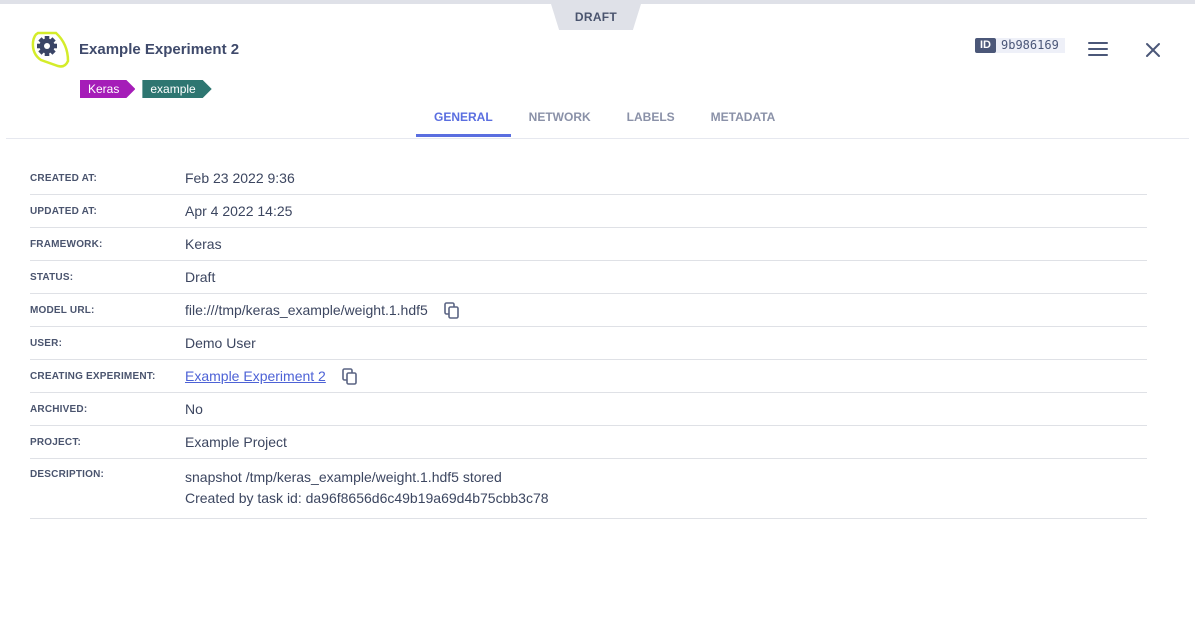 This screenshot has width=1195, height=621. Describe the element at coordinates (239, 211) in the screenshot. I see `detail-value: Apr 4 2022 14:25` at that location.